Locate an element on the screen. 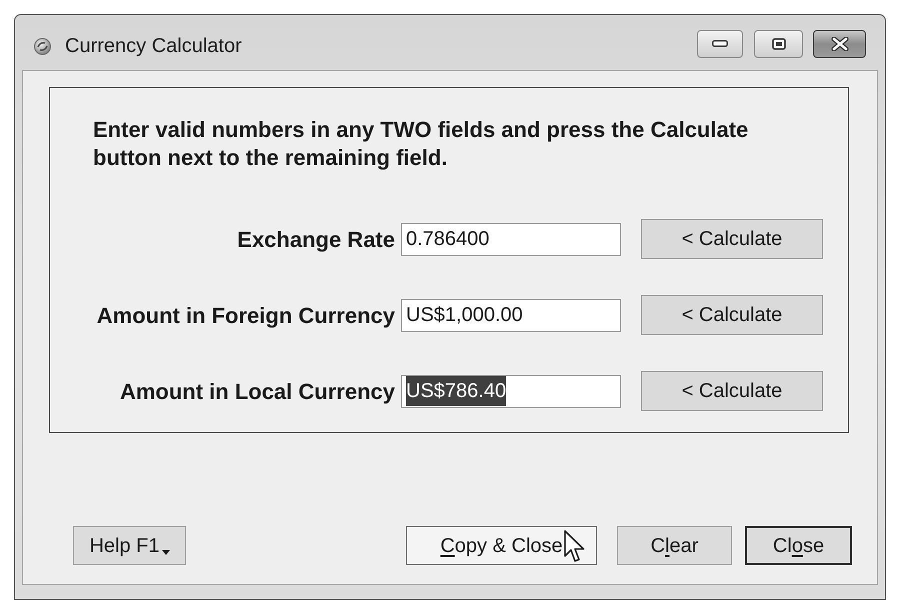 This screenshot has width=900, height=611. caret-icon is located at coordinates (166, 552).